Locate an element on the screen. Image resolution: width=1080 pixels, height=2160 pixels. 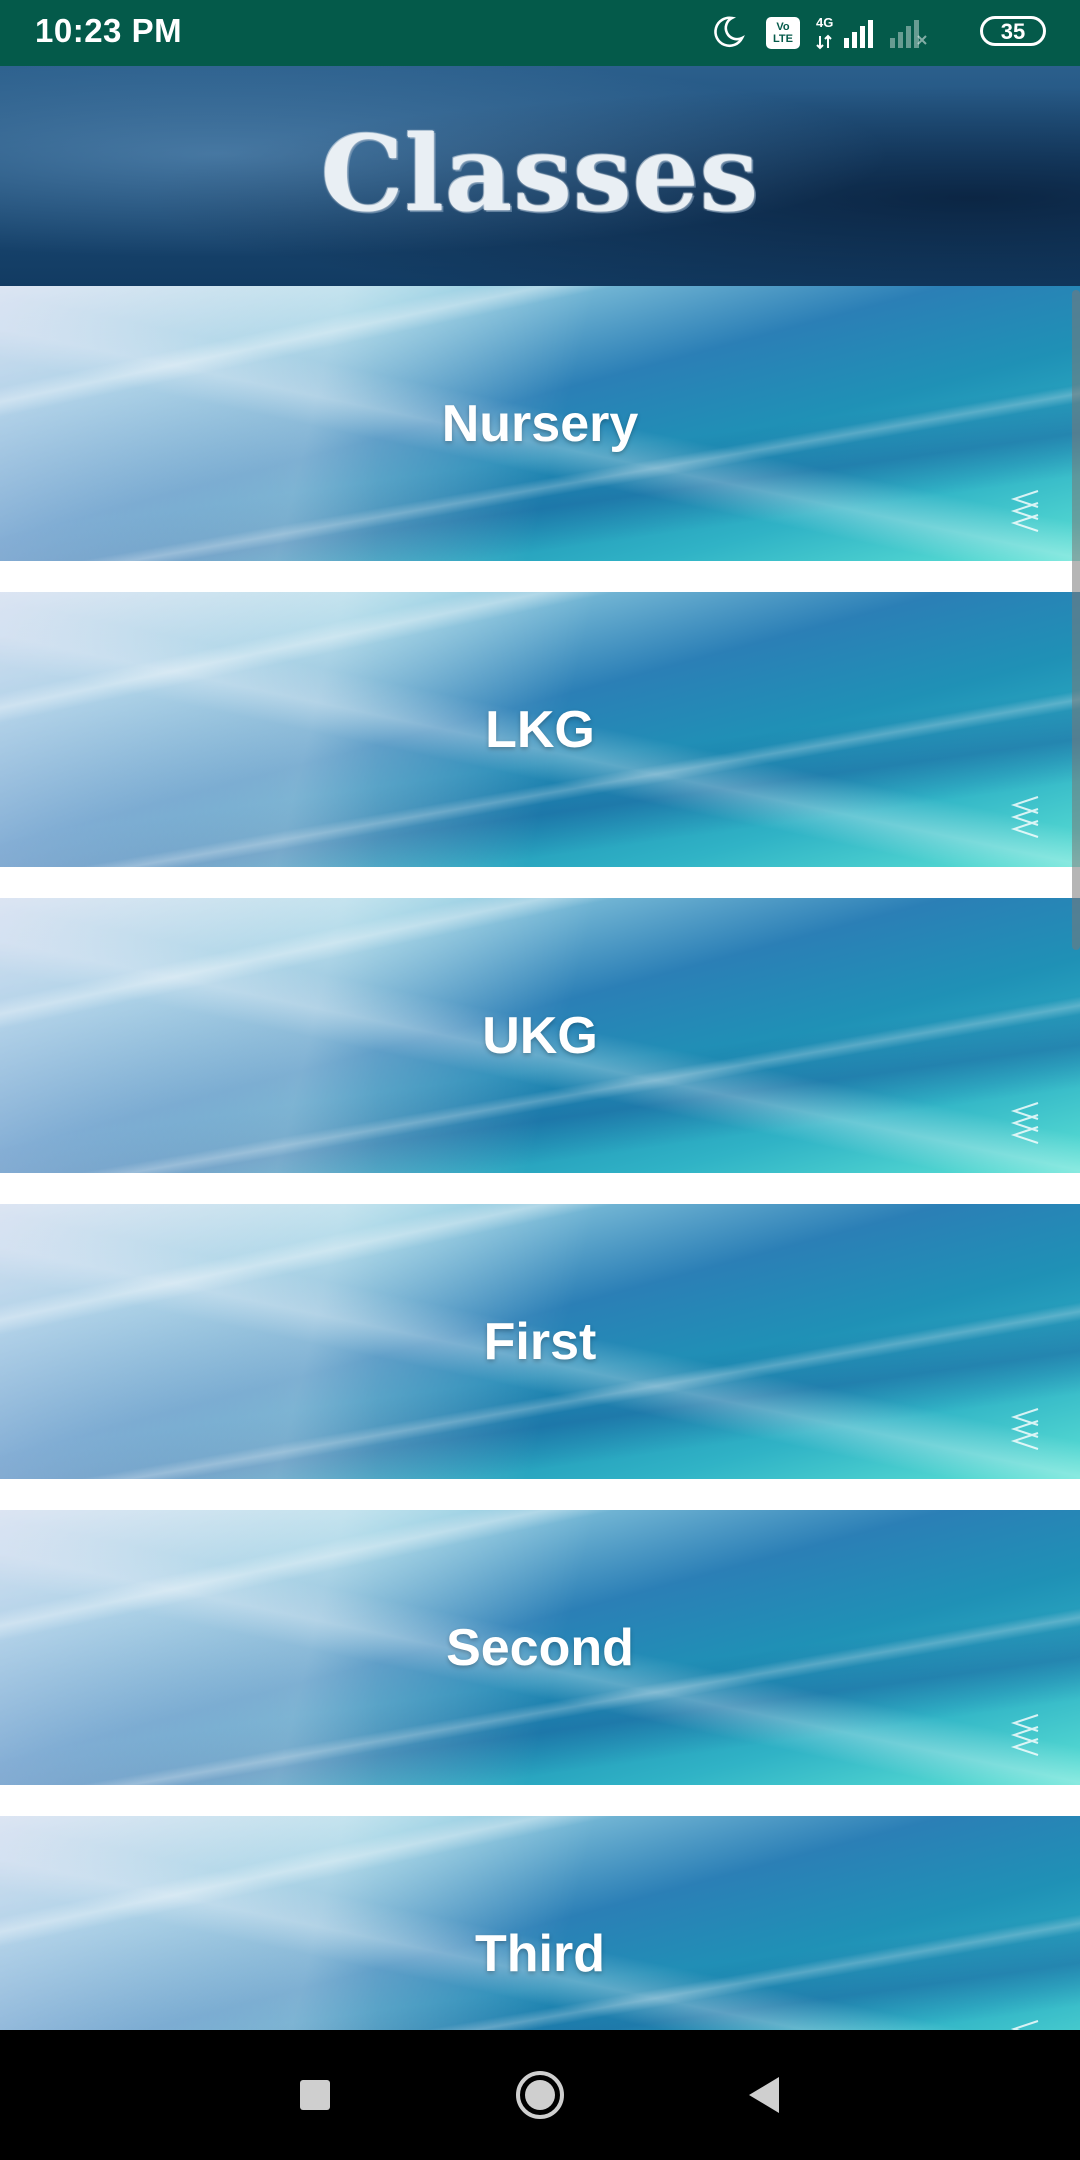
status-time: 10:23 PM is located at coordinates (109, 30).